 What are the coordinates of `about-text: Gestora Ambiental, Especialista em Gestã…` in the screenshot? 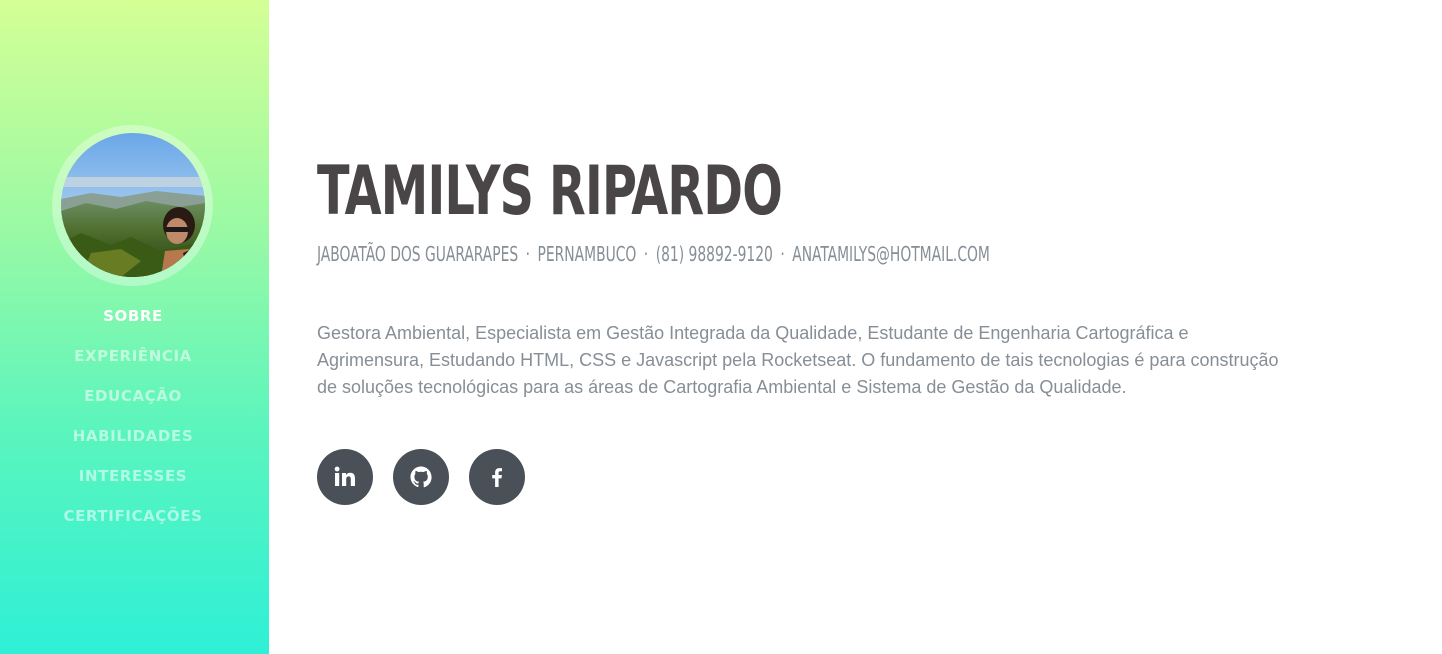 It's located at (798, 360).